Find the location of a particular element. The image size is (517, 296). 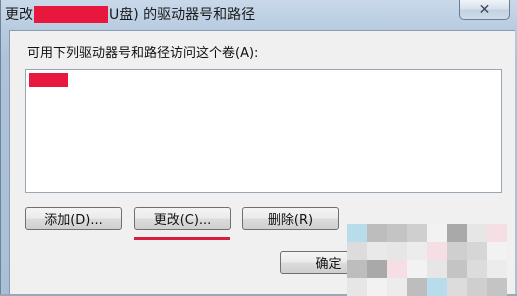

title-suffix: U盘) 的驱动器号和路径 is located at coordinates (182, 15).